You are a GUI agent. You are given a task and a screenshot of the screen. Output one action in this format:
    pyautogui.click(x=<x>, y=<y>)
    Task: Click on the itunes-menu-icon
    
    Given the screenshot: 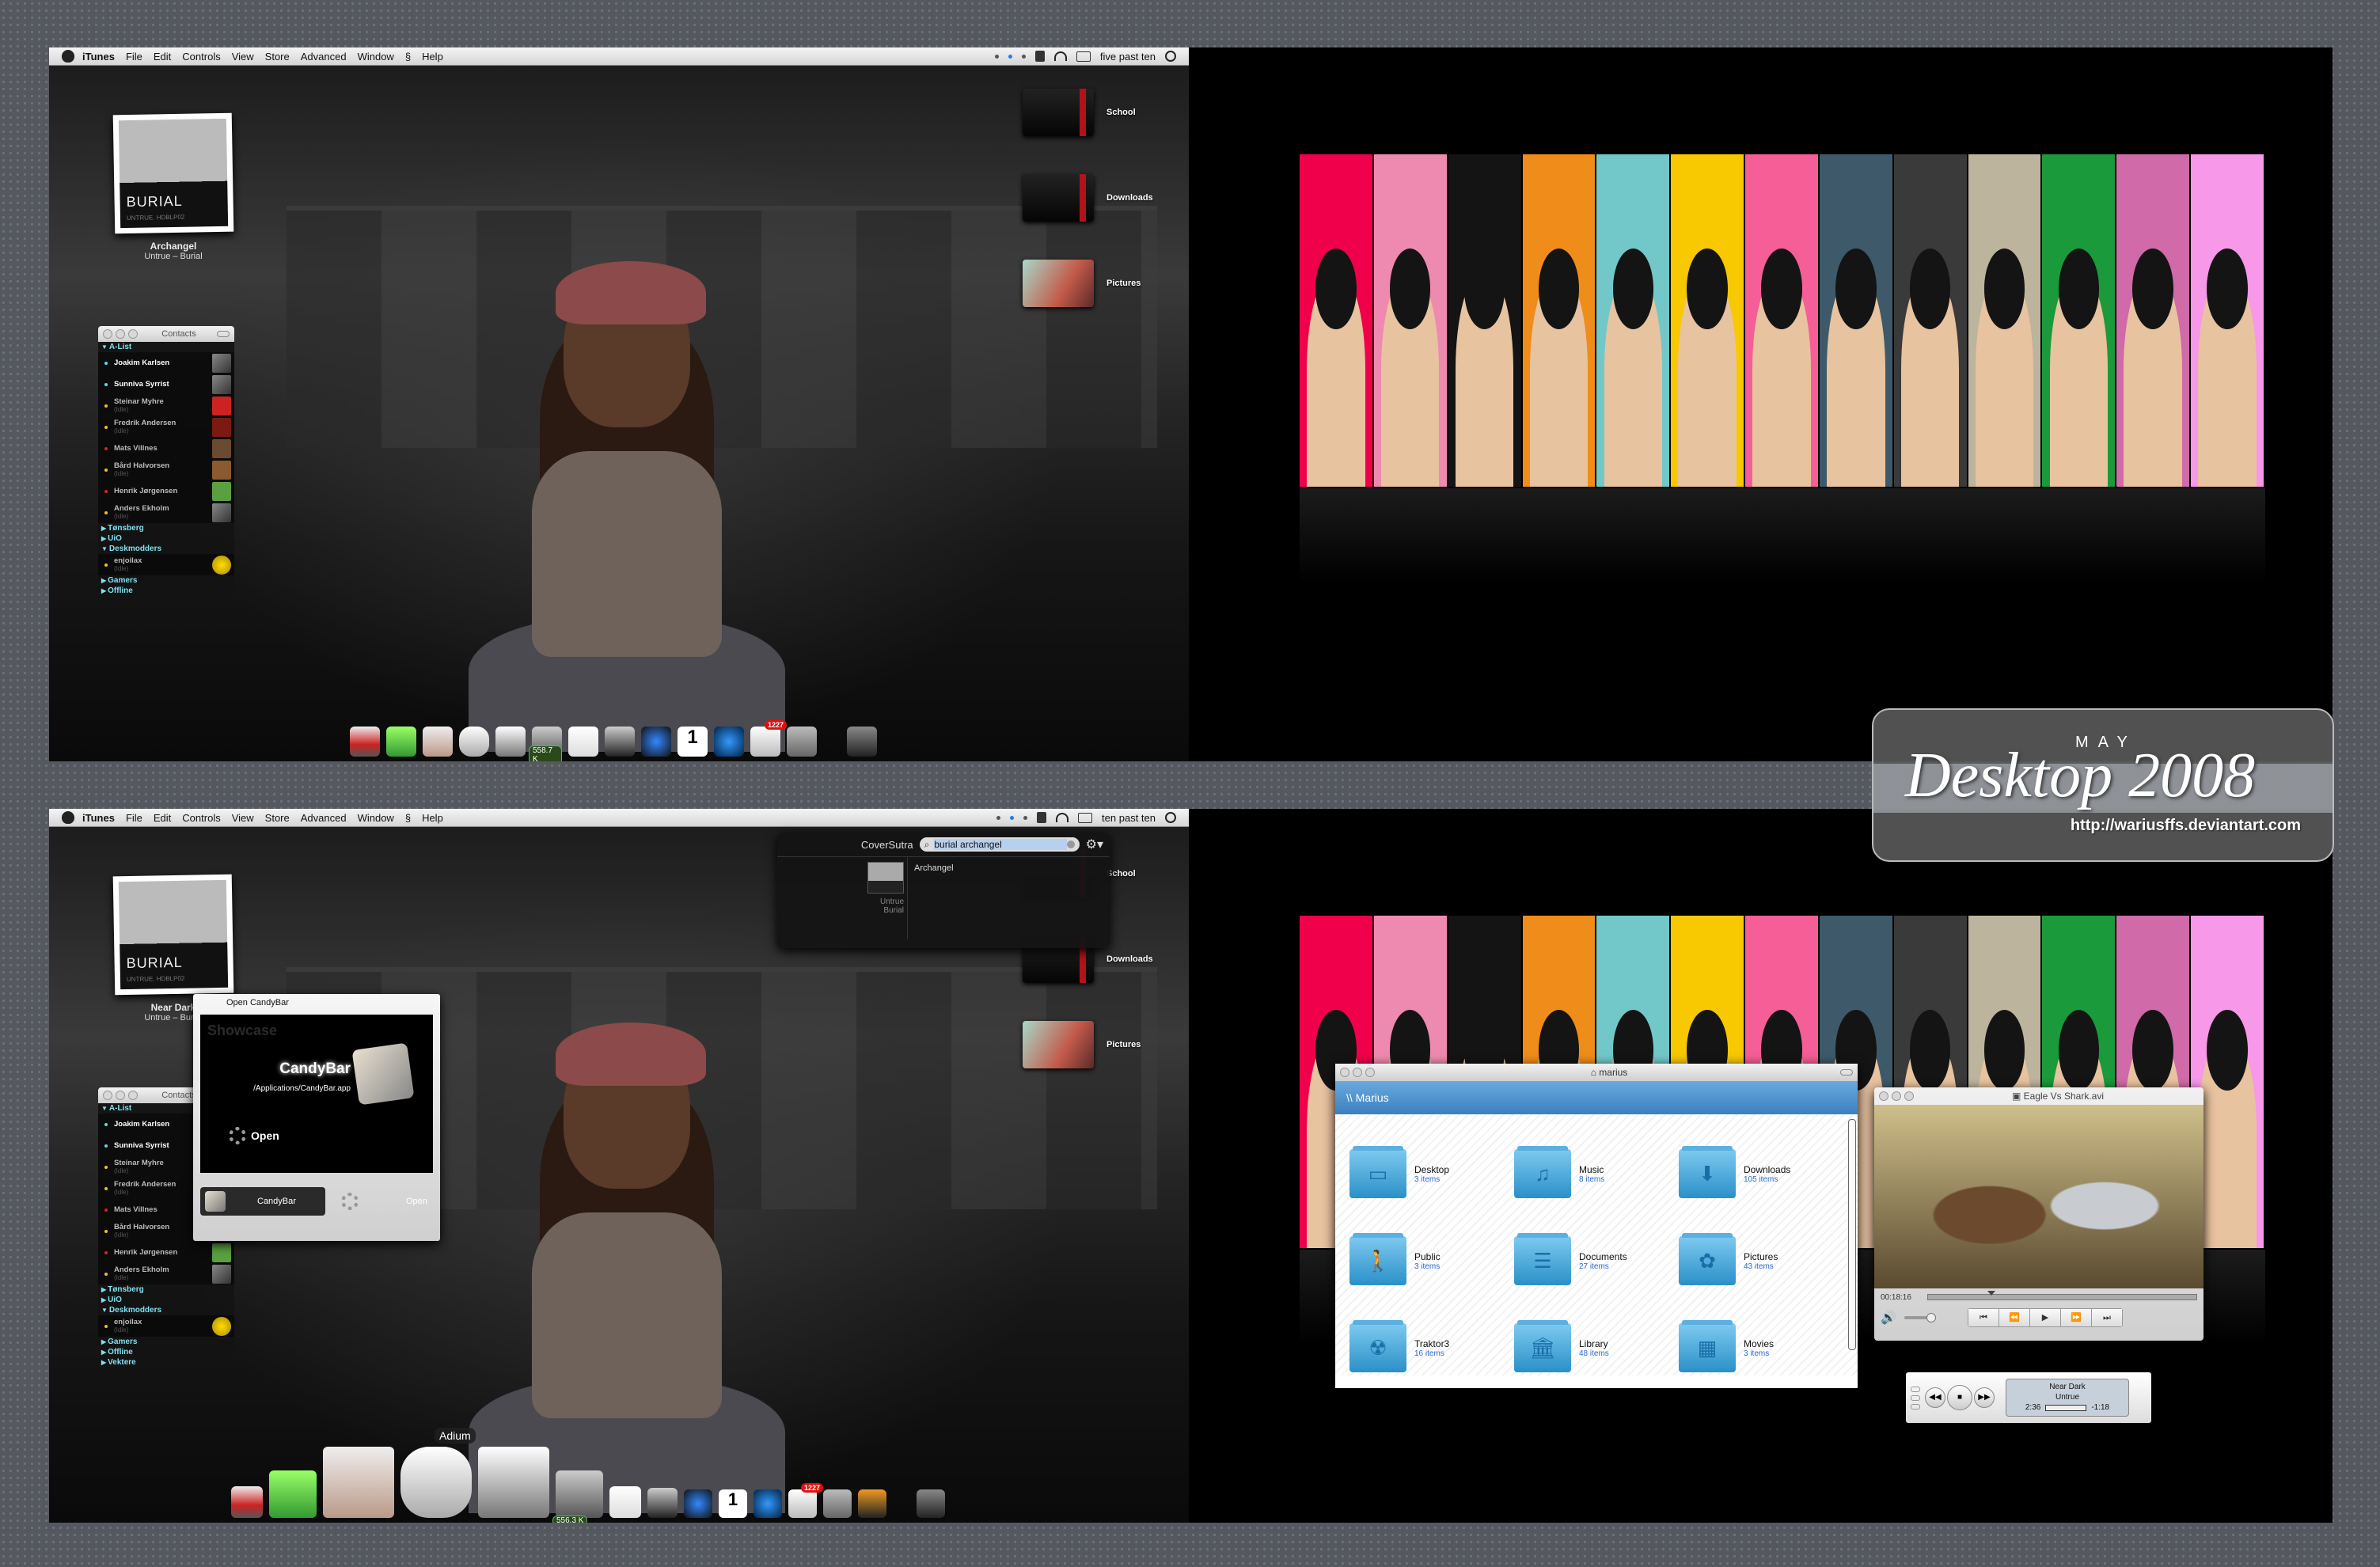 What is the action you would take?
    pyautogui.click(x=1039, y=56)
    